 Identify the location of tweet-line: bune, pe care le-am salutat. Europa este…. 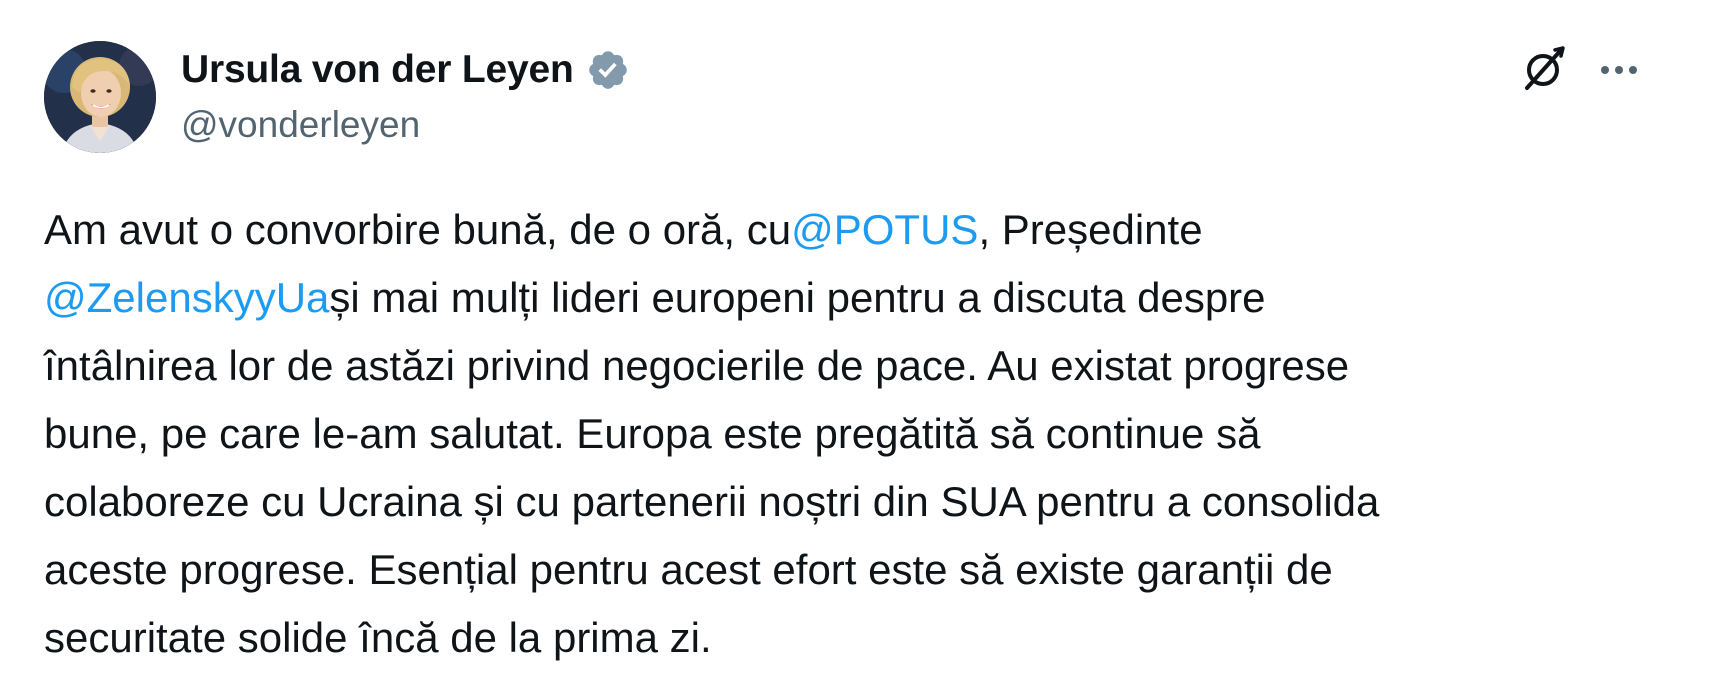
(652, 433).